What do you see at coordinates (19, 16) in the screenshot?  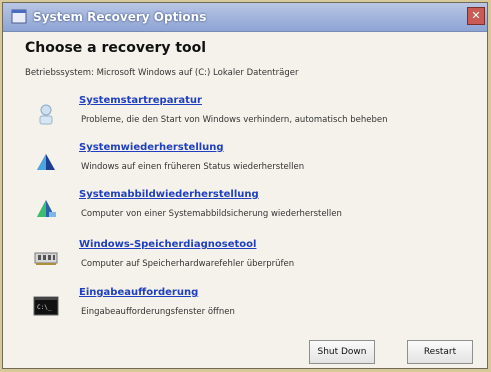 I see `window-icon` at bounding box center [19, 16].